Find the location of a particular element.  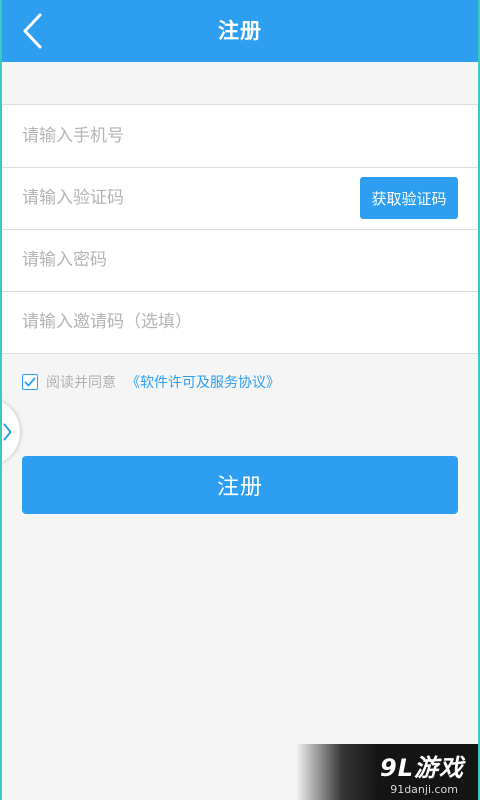

site-watermark: 9L游戏 91danji.com is located at coordinates (388, 772).